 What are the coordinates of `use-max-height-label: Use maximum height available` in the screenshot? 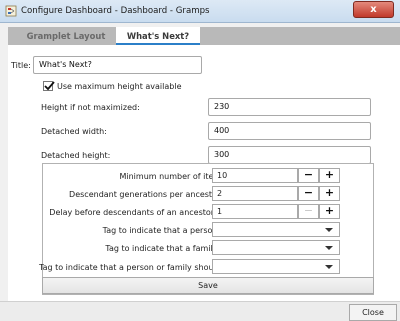 It's located at (119, 86).